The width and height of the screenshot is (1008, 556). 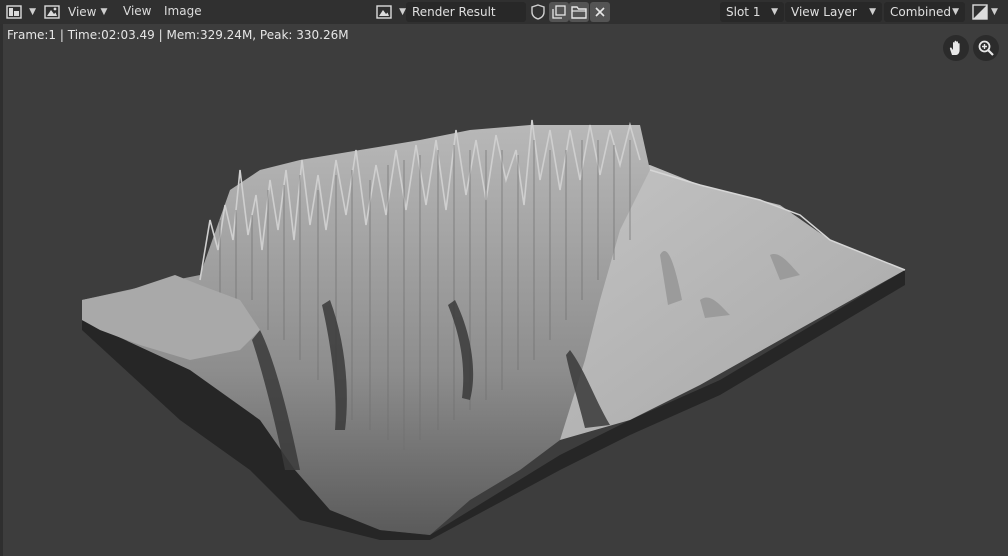 I want to click on image-browse-button: ▼, so click(x=391, y=12).